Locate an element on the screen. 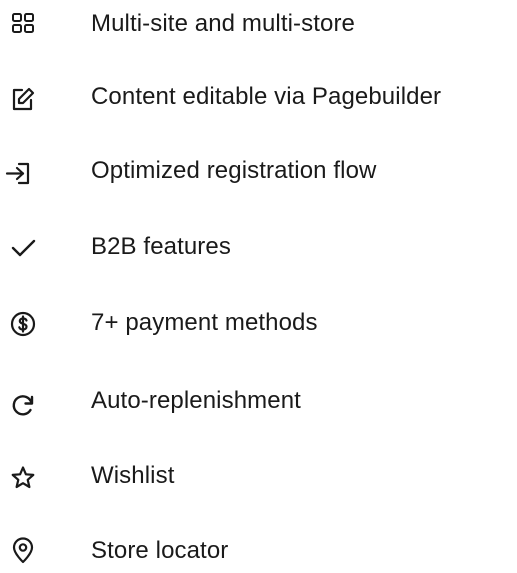 This screenshot has width=517, height=573. feature-label: Auto-replenishment is located at coordinates (196, 400).